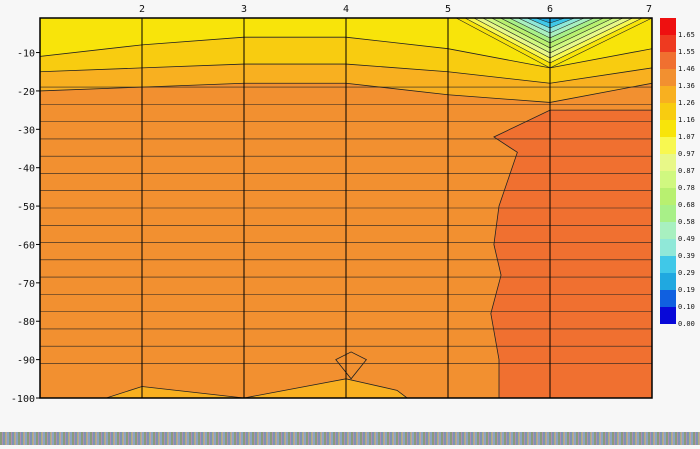 The height and width of the screenshot is (449, 700). What do you see at coordinates (550, 9) in the screenshot?
I see `x-tick-label: 6` at bounding box center [550, 9].